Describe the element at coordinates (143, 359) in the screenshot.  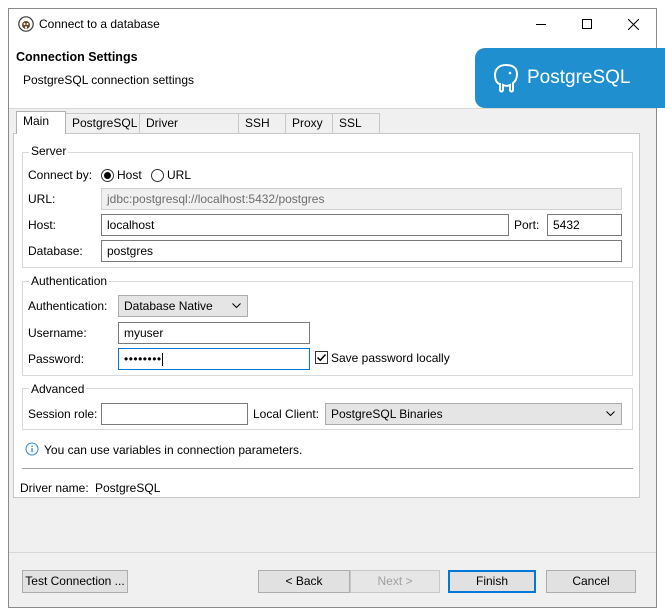
I see `password-mask: ••••••••` at that location.